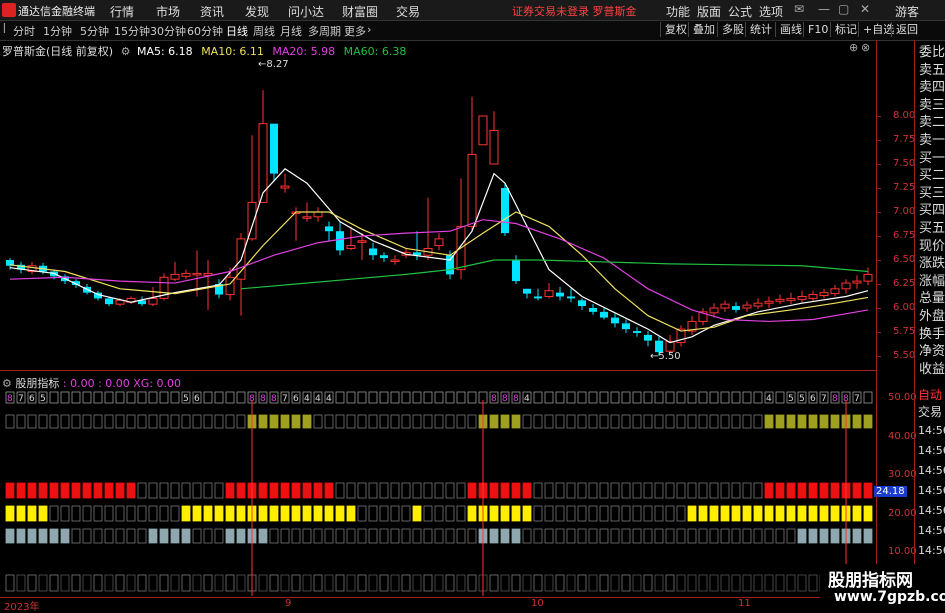 Image resolution: width=945 pixels, height=613 pixels. Describe the element at coordinates (94, 31) in the screenshot. I see `period-tab-5min: 5分钟` at that location.